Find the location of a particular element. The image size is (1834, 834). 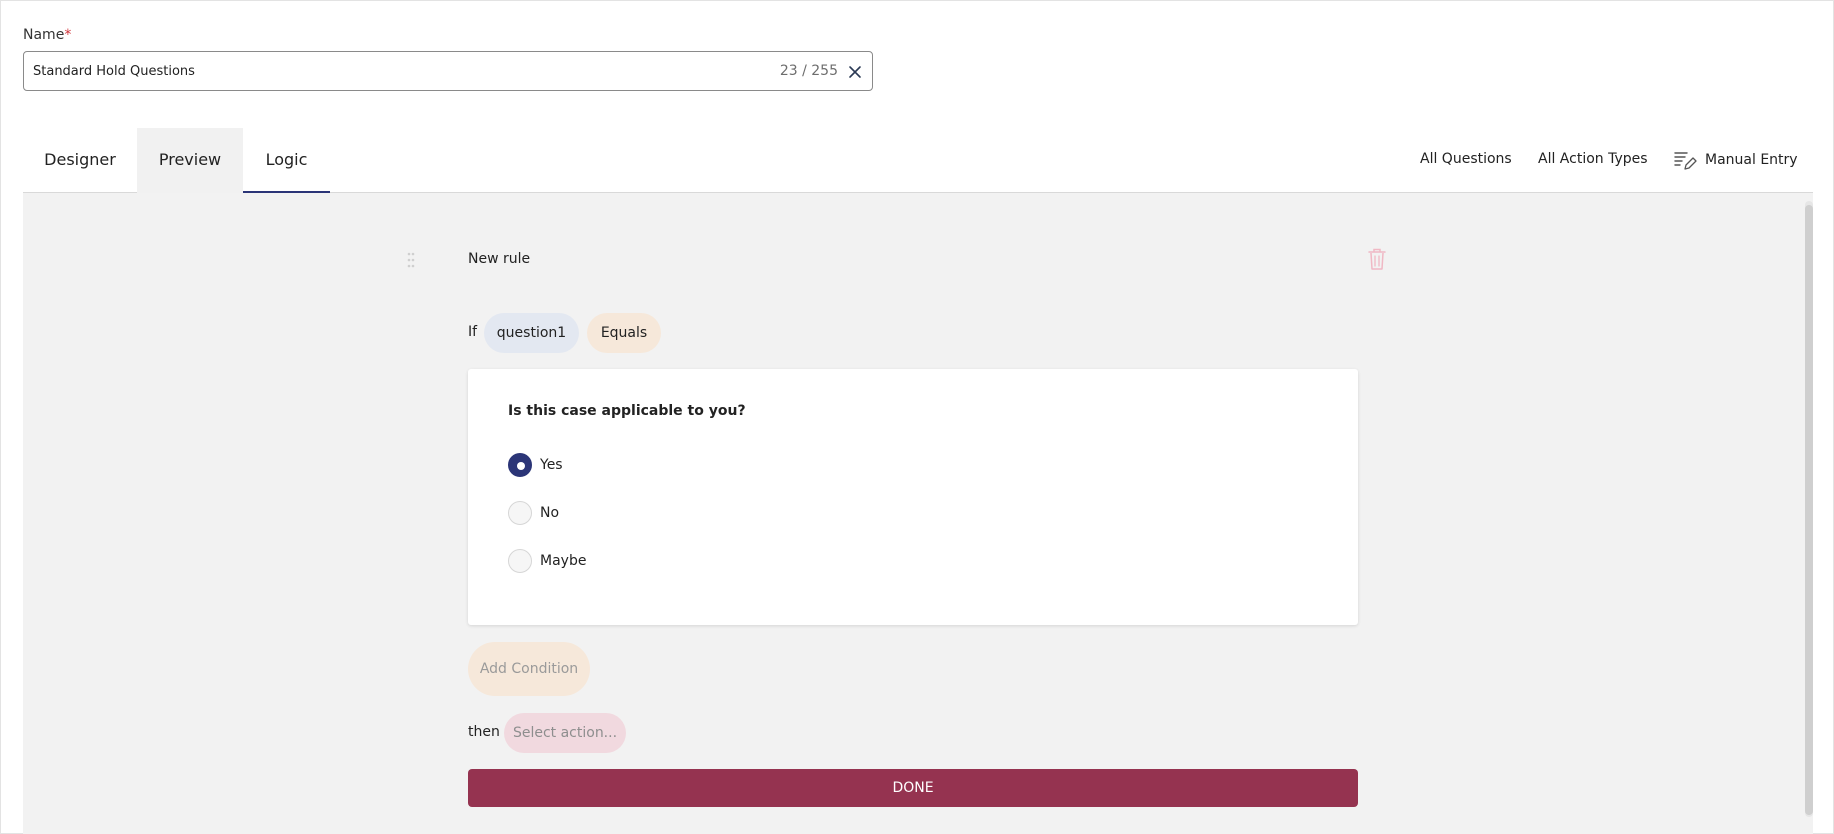

add-condition-button: Add Condition is located at coordinates (529, 669).